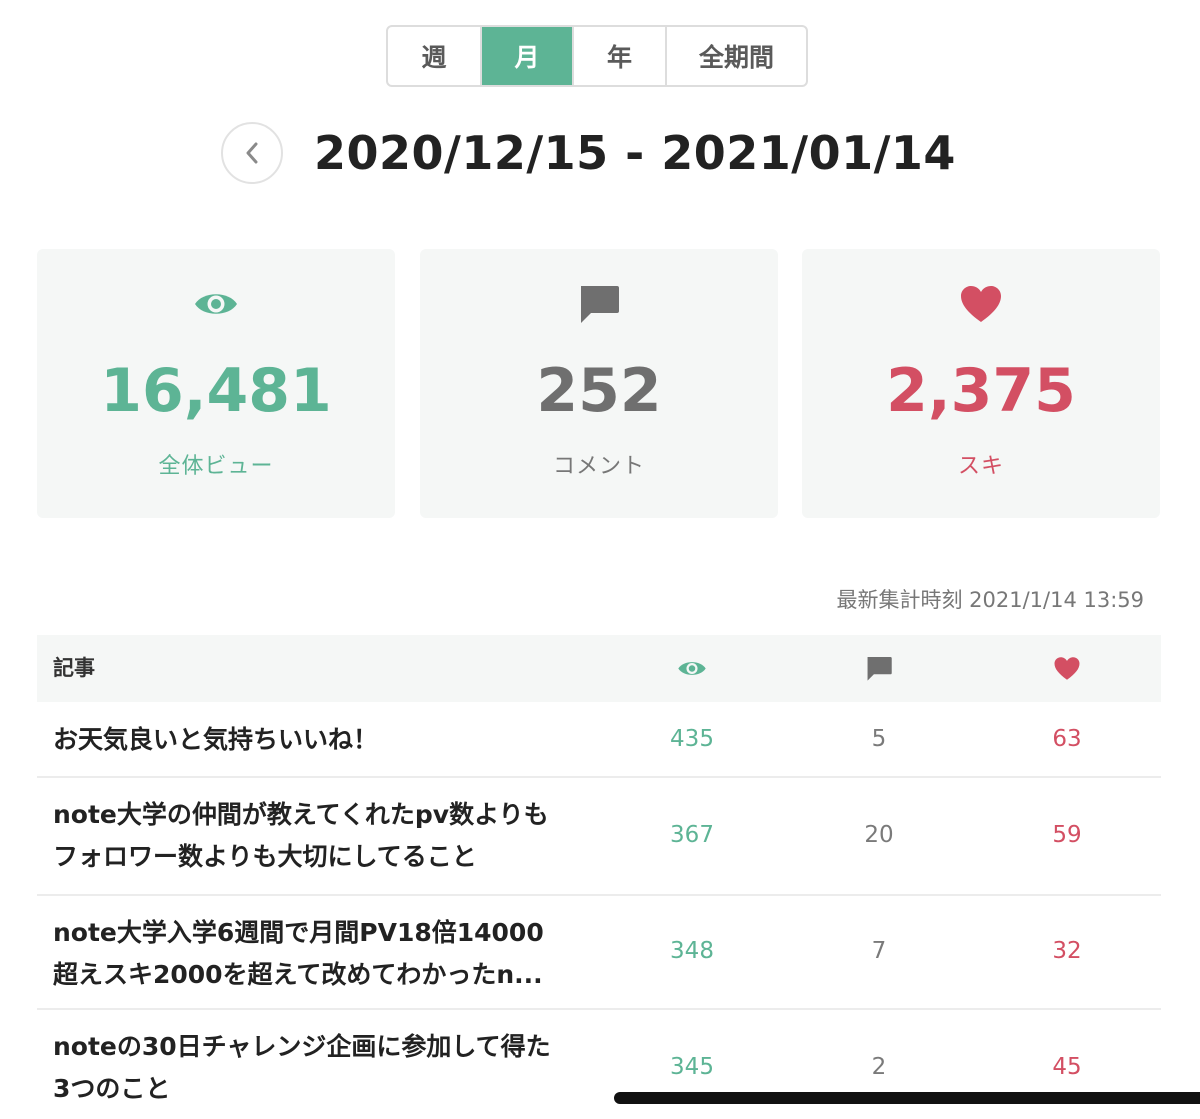 This screenshot has width=1200, height=1119. Describe the element at coordinates (990, 600) in the screenshot. I see `last-updated-timestamp: 最新集計時刻 2021/1/14 13:59` at that location.